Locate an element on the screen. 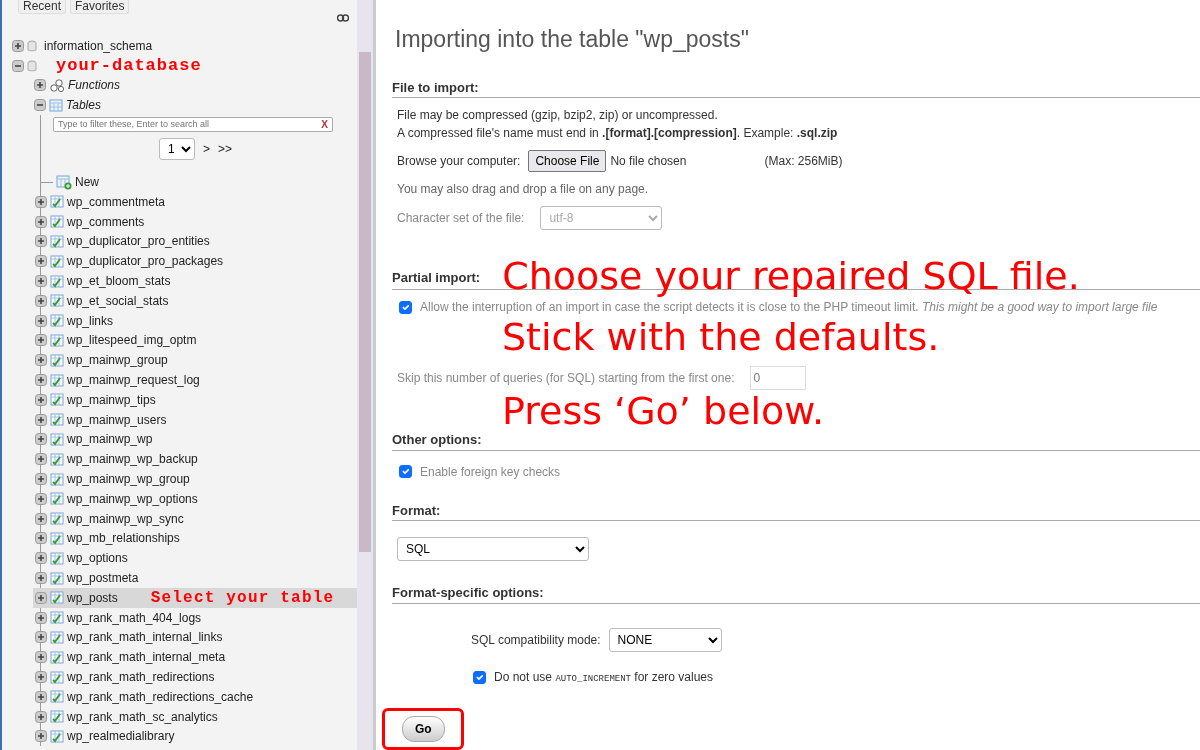 This screenshot has width=1200, height=750. format-select: SQL is located at coordinates (493, 549).